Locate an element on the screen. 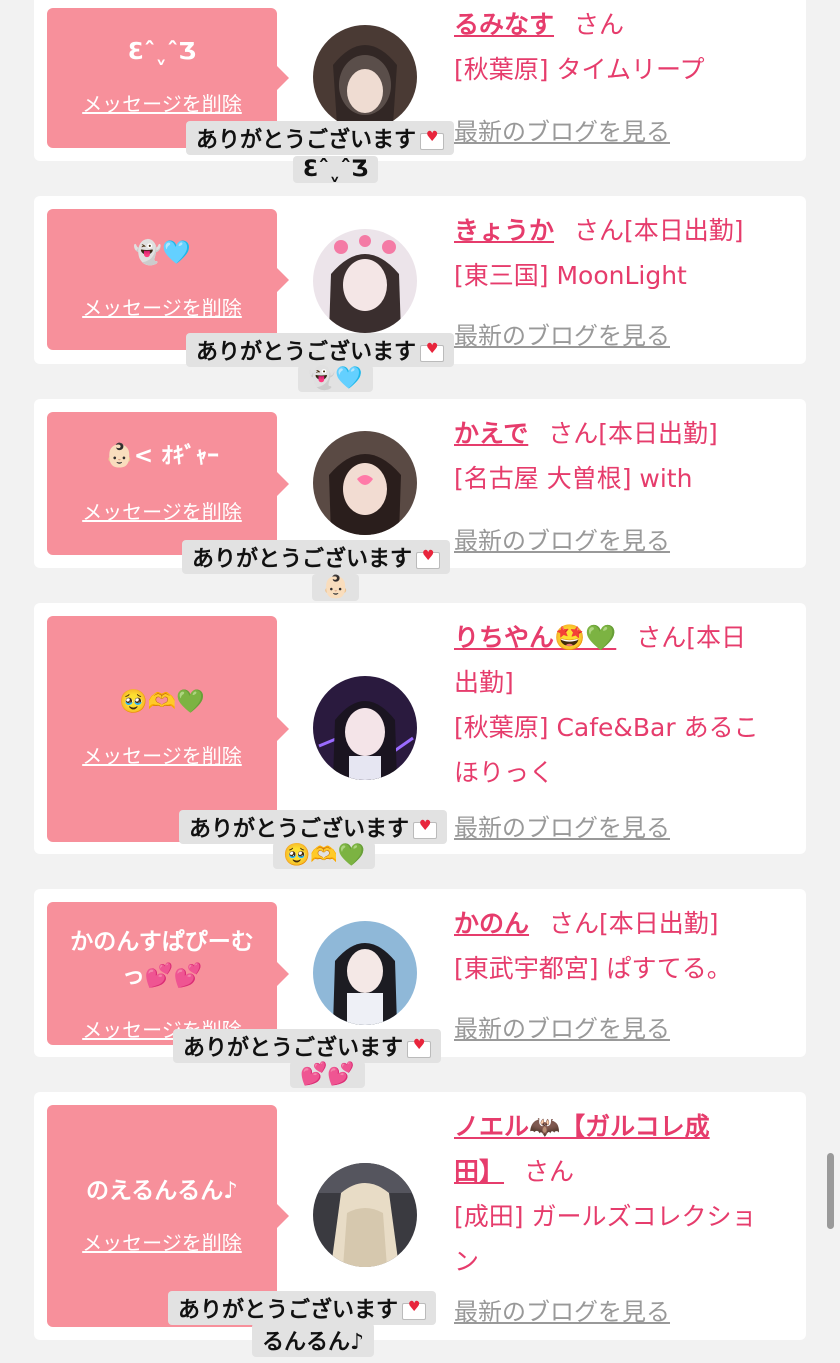 The width and height of the screenshot is (840, 1363). notification-sub: 💕💕 is located at coordinates (327, 1074).